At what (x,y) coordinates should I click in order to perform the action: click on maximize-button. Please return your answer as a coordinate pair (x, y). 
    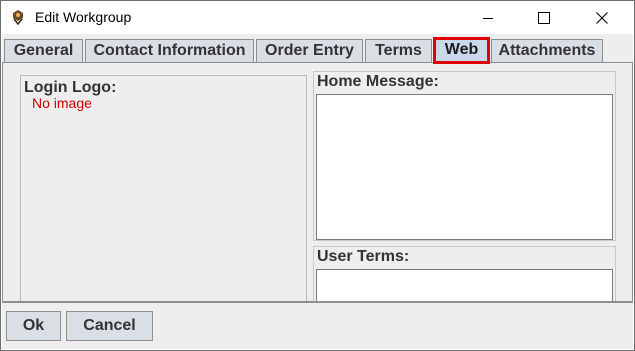
    Looking at the image, I should click on (544, 17).